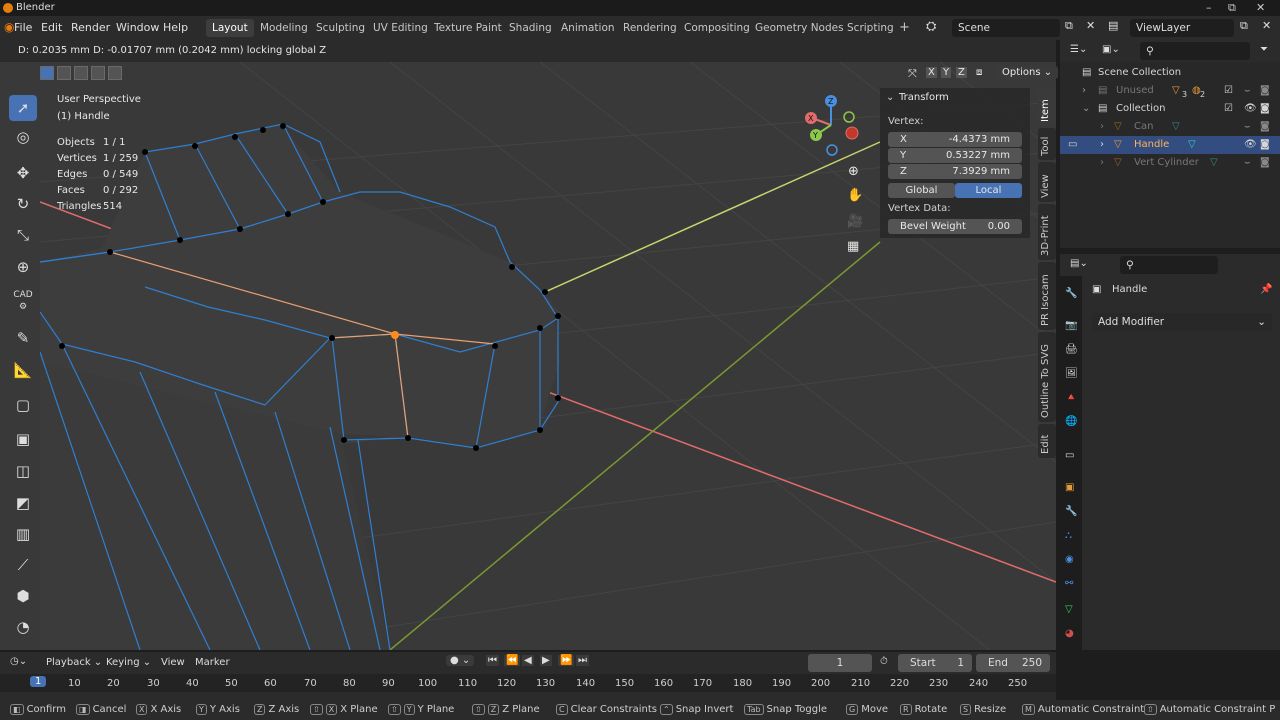  Describe the element at coordinates (988, 190) in the screenshot. I see `local-toggle: Local` at that location.